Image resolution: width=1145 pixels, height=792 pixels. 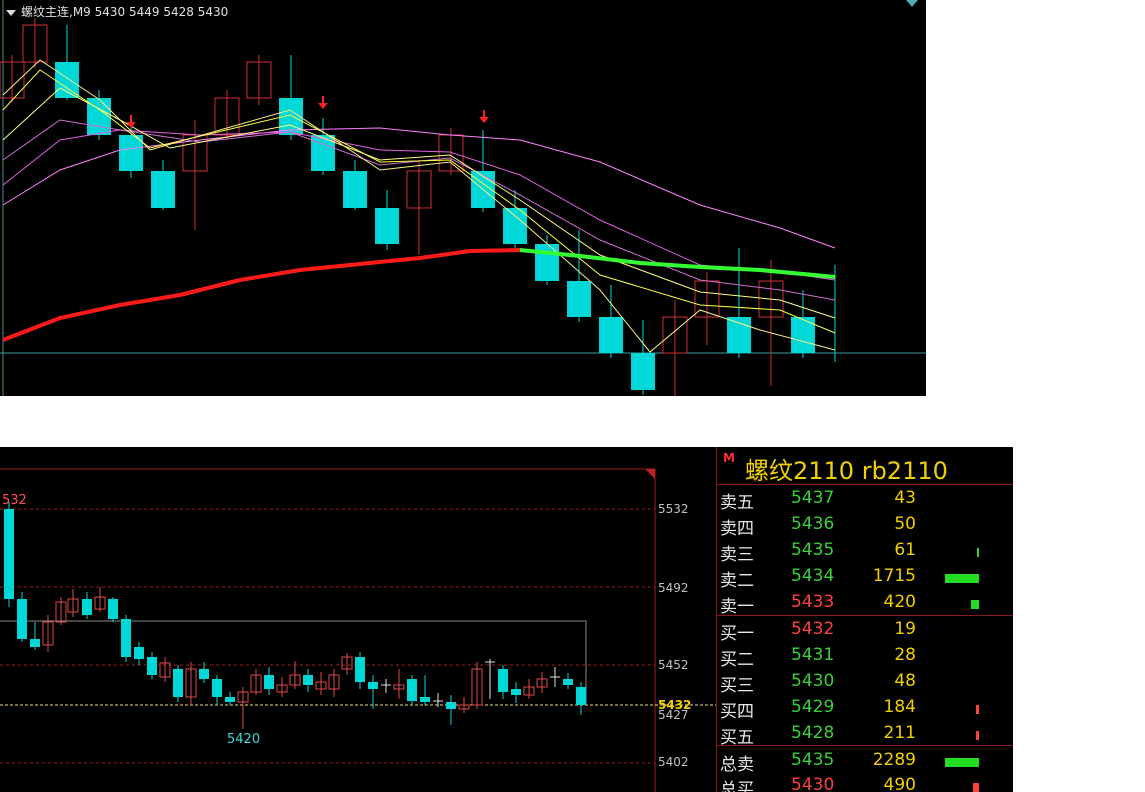 What do you see at coordinates (673, 665) in the screenshot?
I see `price-axis-label: 5452` at bounding box center [673, 665].